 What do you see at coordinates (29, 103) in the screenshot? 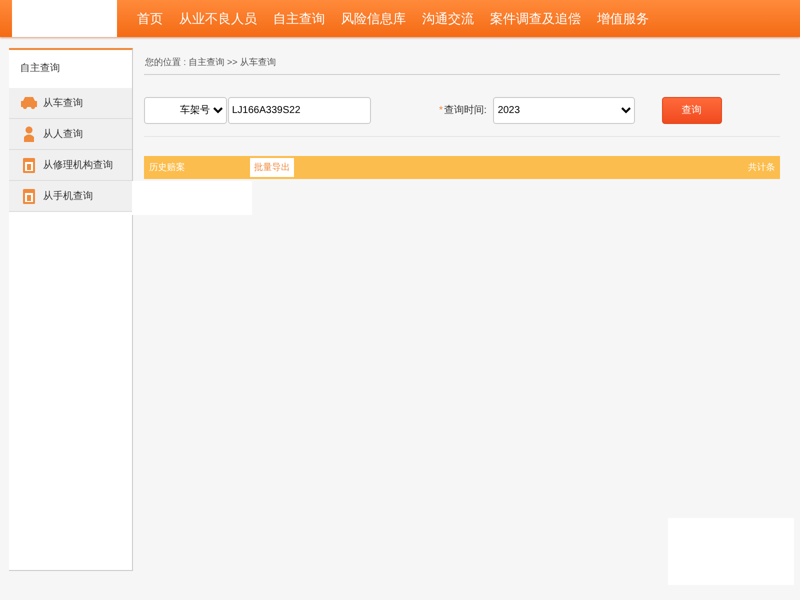
I see `car-icon` at bounding box center [29, 103].